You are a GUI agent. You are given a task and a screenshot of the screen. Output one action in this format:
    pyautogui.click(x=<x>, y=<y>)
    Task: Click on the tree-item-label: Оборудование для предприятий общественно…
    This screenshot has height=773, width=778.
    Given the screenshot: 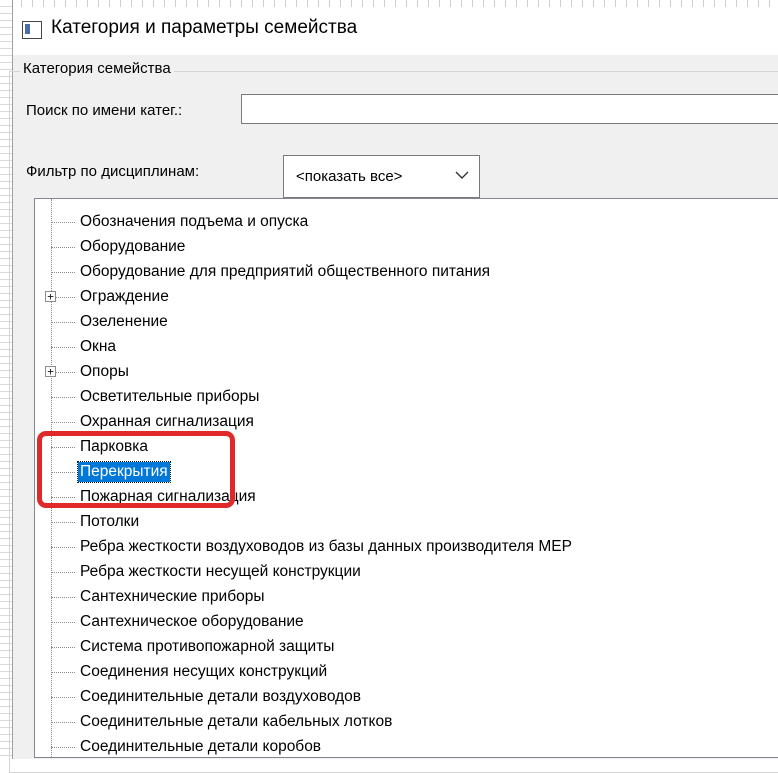 What is the action you would take?
    pyautogui.click(x=285, y=271)
    